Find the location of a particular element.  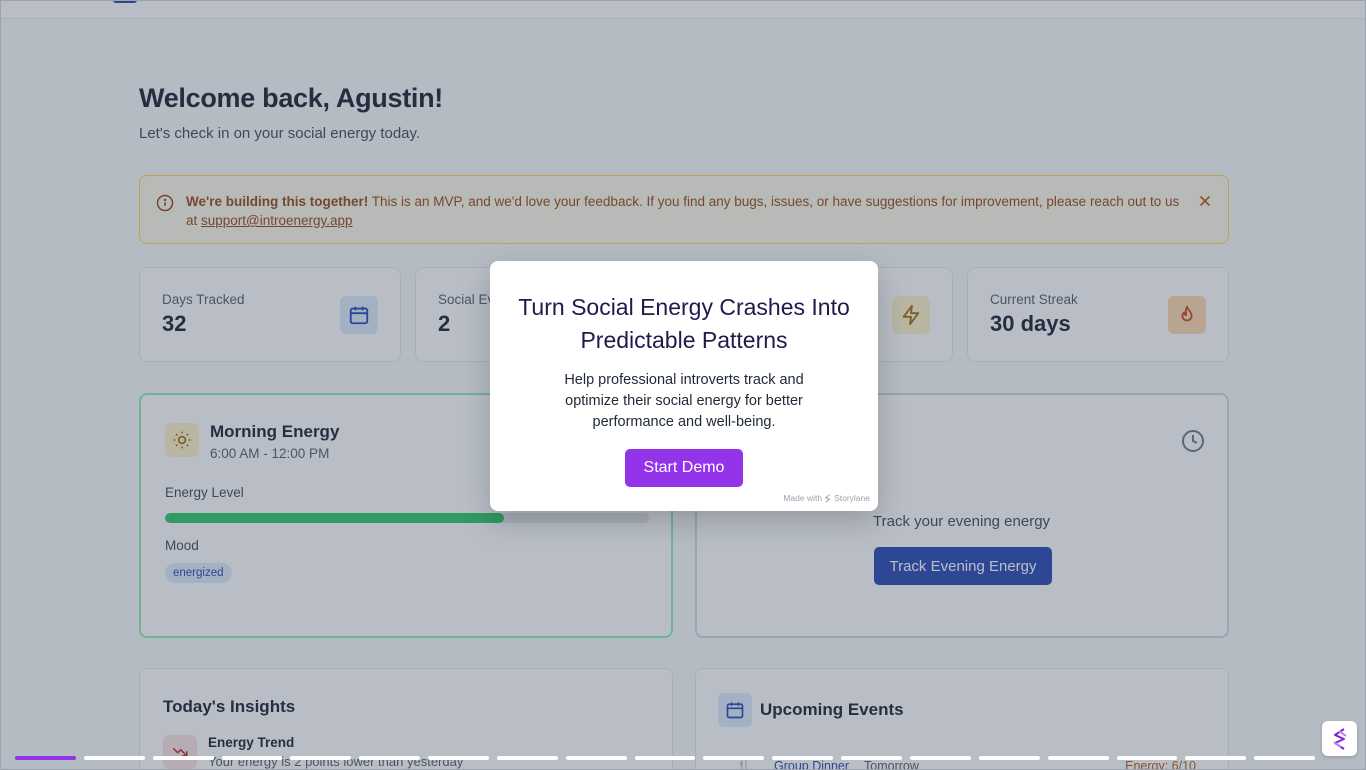

demo-progress-bar is located at coordinates (665, 758).